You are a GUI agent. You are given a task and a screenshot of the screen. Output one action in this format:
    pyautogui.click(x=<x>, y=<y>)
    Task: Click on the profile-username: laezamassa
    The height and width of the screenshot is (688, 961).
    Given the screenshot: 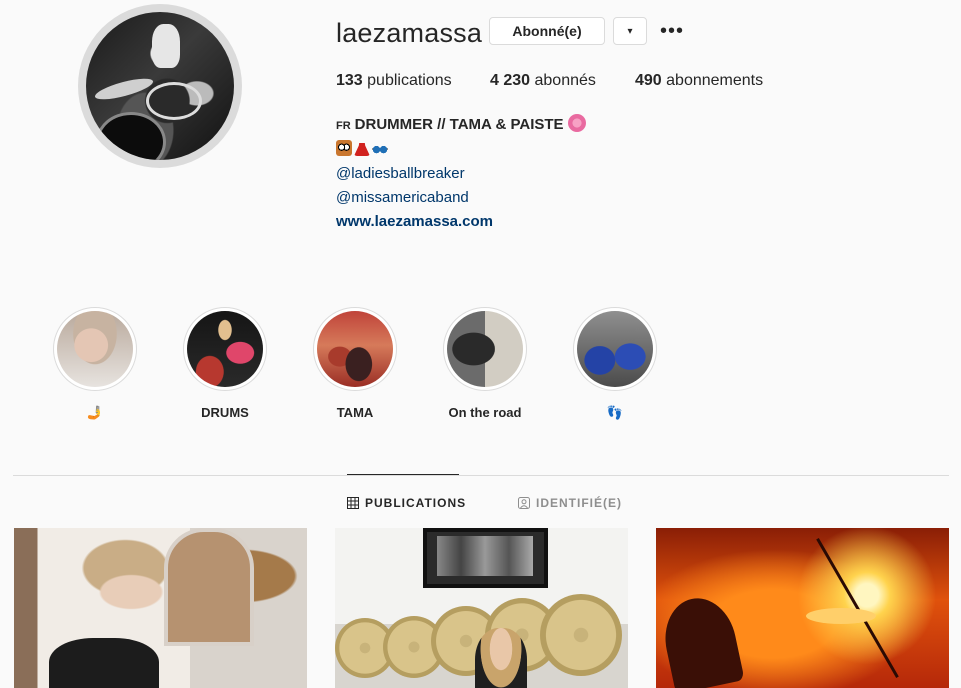 What is the action you would take?
    pyautogui.click(x=409, y=33)
    